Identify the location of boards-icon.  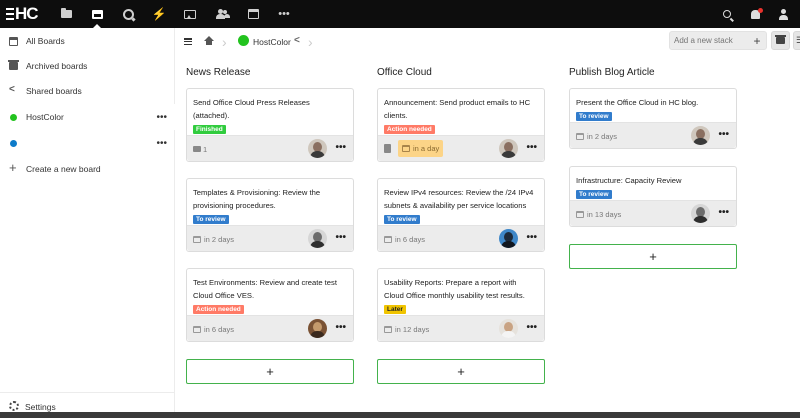
(13, 41).